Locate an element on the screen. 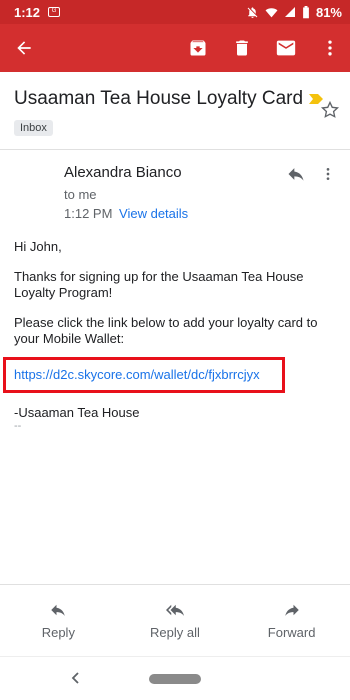 This screenshot has height=700, width=350. nav-back-icon is located at coordinates (76, 680).